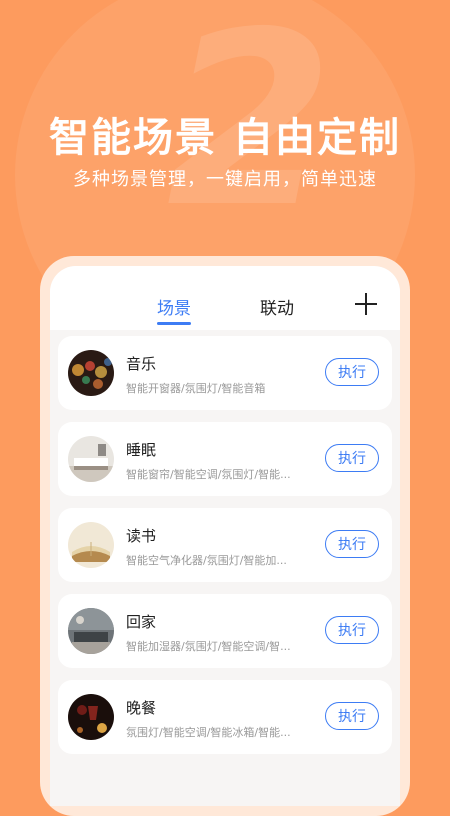  I want to click on hero-title: 智能场景 自由定制, so click(225, 138).